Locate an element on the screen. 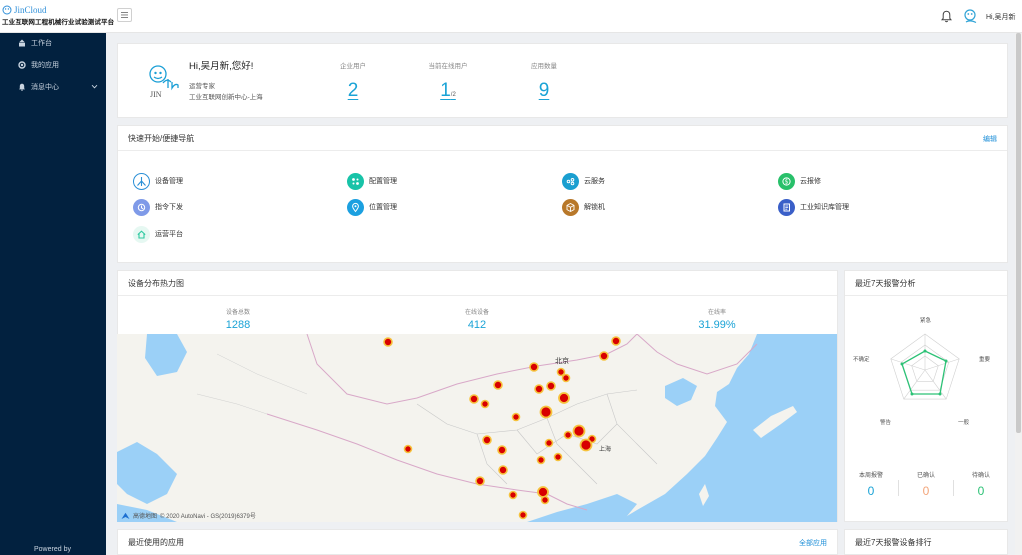  weekly-label: 待确认 is located at coordinates (980, 476).